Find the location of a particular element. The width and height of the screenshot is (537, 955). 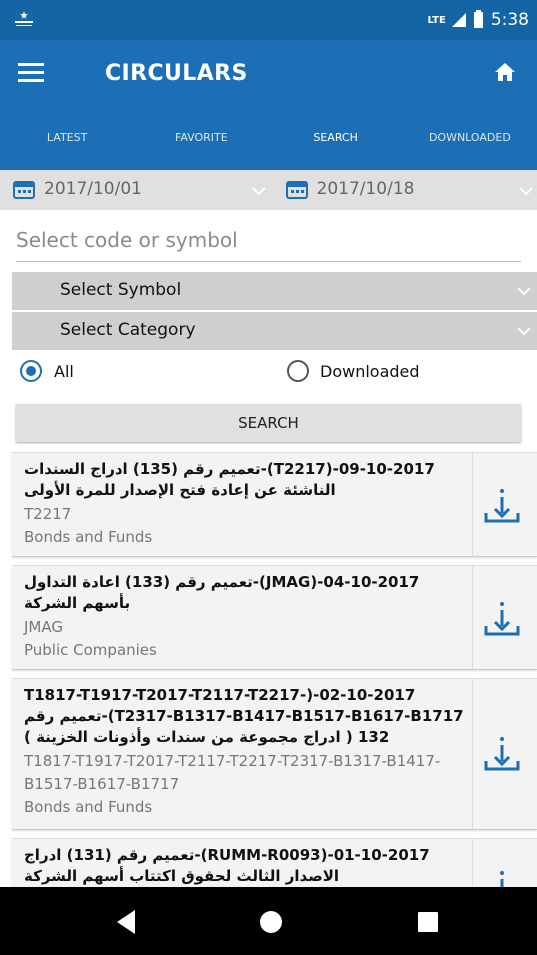

radio-all-label: All is located at coordinates (64, 371).